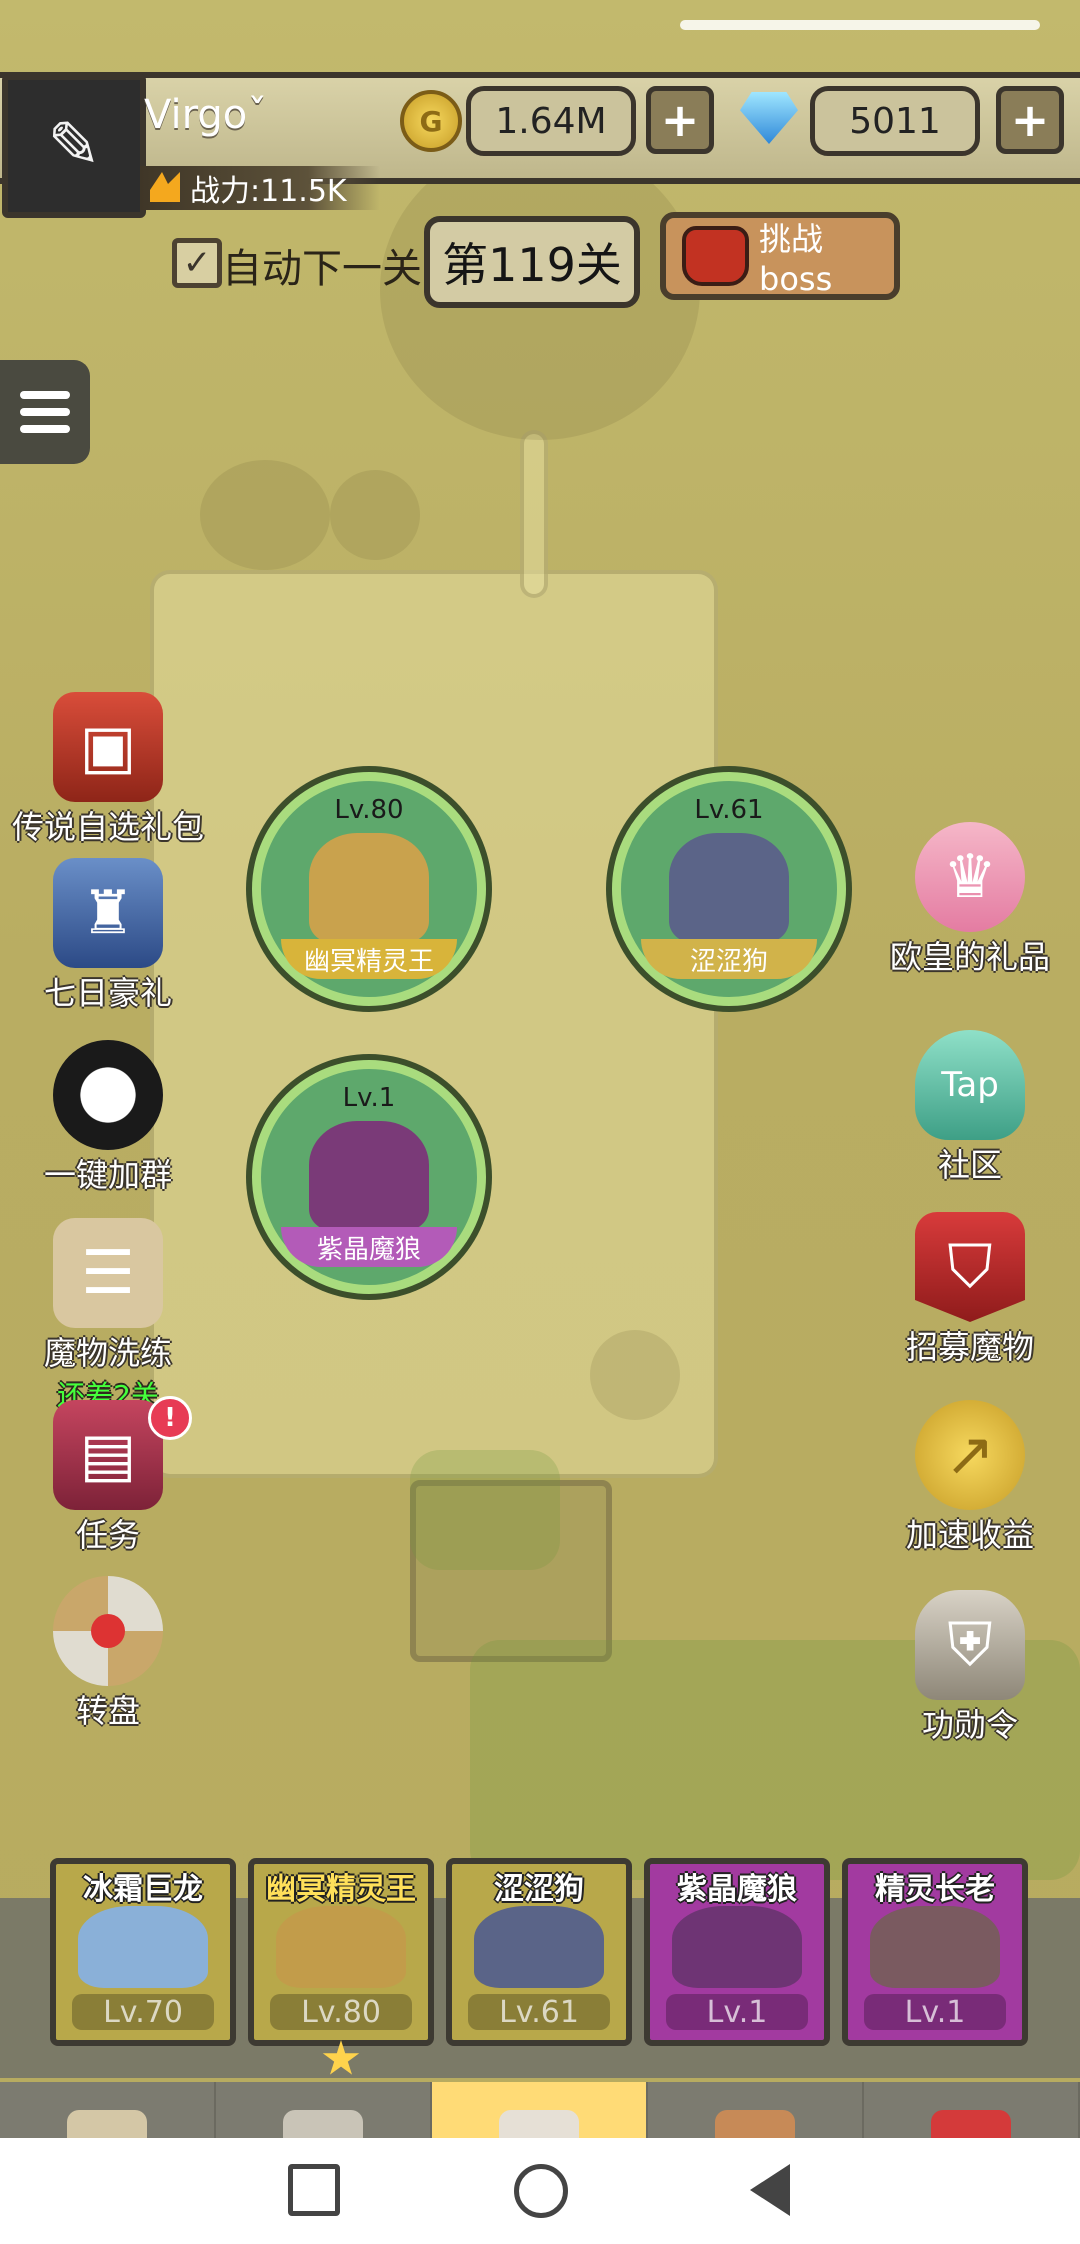 This screenshot has width=1080, height=2244. What do you see at coordinates (539, 1889) in the screenshot?
I see `party-monster-name: 涩涩狗` at bounding box center [539, 1889].